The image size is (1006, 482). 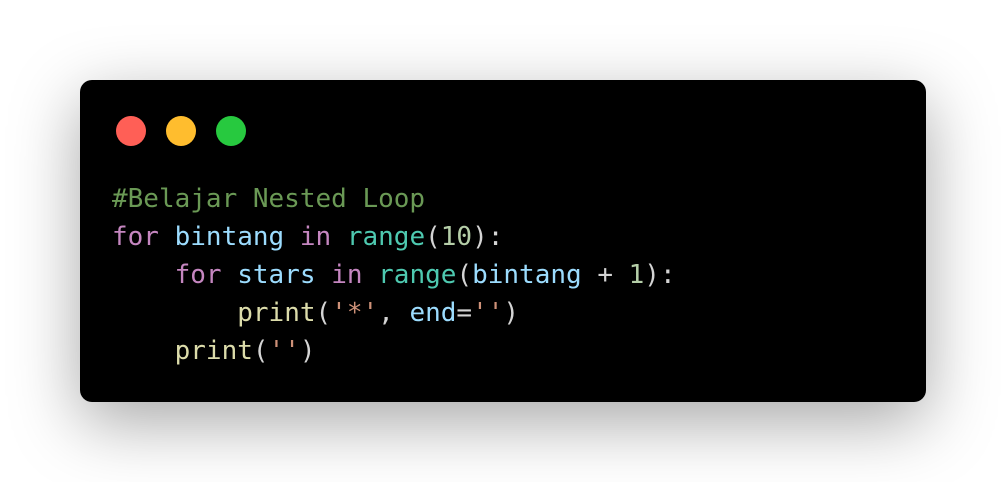 What do you see at coordinates (269, 199) in the screenshot?
I see `code-token-comment: #Belajar Nested Loop` at bounding box center [269, 199].